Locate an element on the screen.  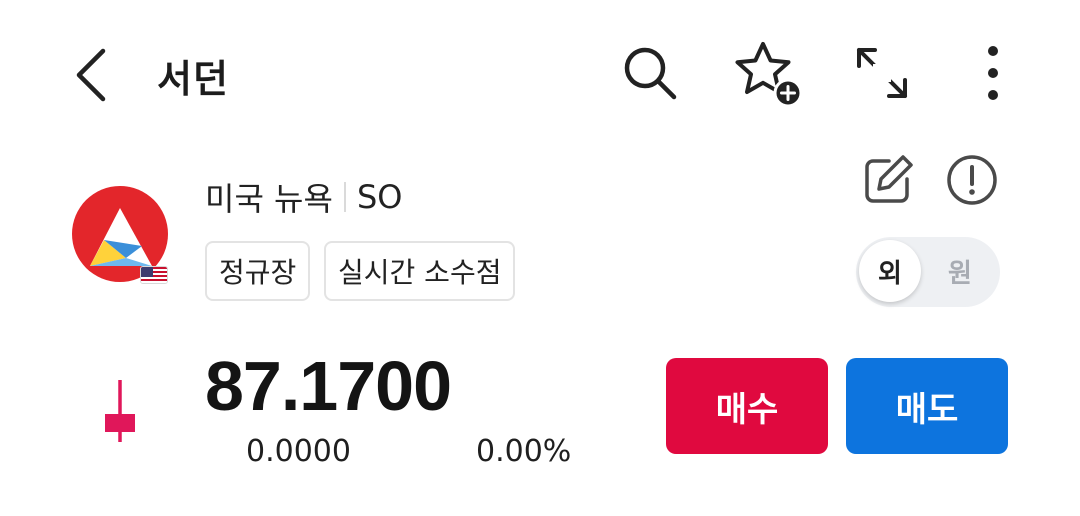
sell-button: 매도 is located at coordinates (927, 406).